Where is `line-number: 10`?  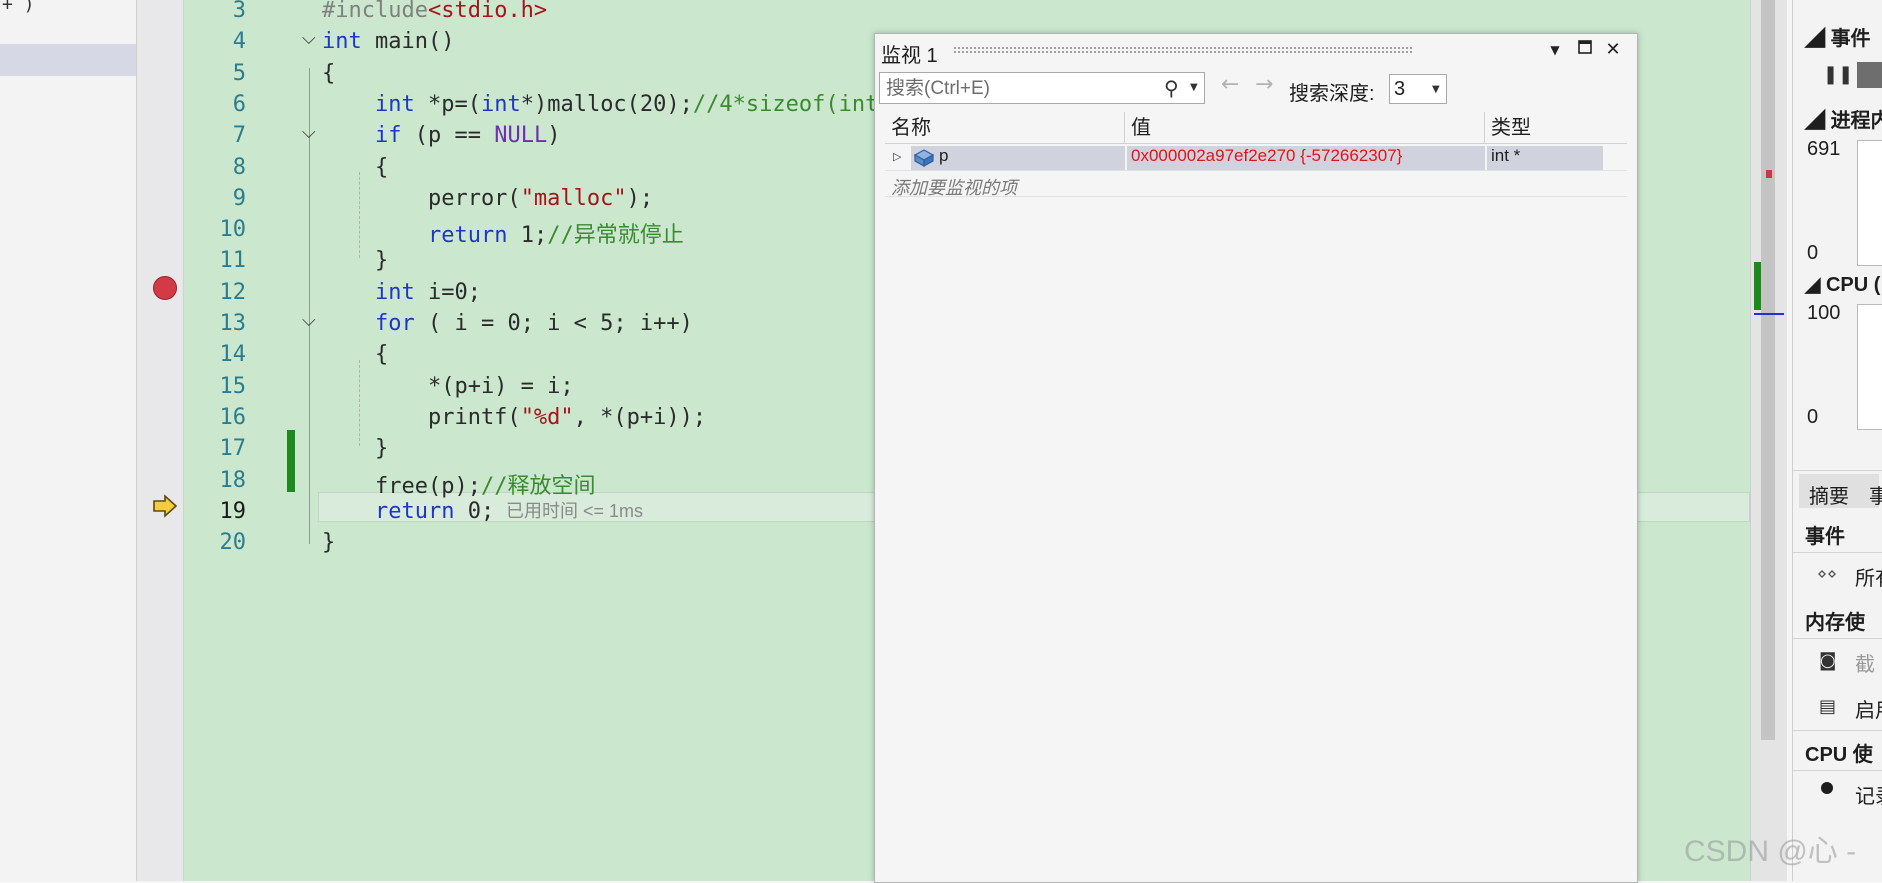 line-number: 10 is located at coordinates (233, 230).